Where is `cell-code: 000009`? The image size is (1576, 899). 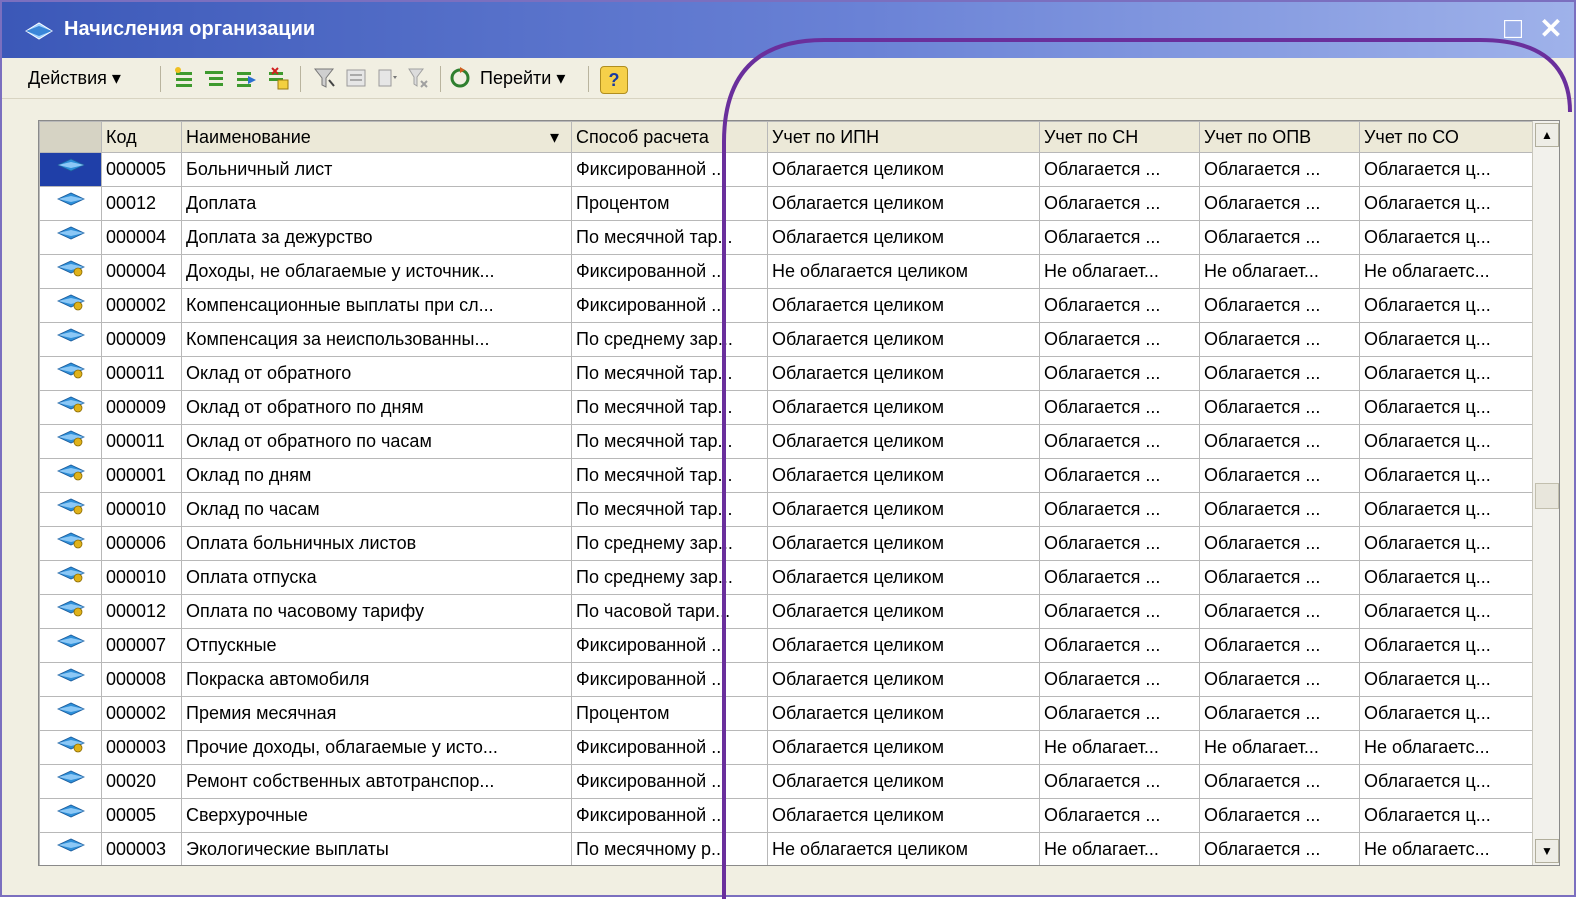 cell-code: 000009 is located at coordinates (141, 407).